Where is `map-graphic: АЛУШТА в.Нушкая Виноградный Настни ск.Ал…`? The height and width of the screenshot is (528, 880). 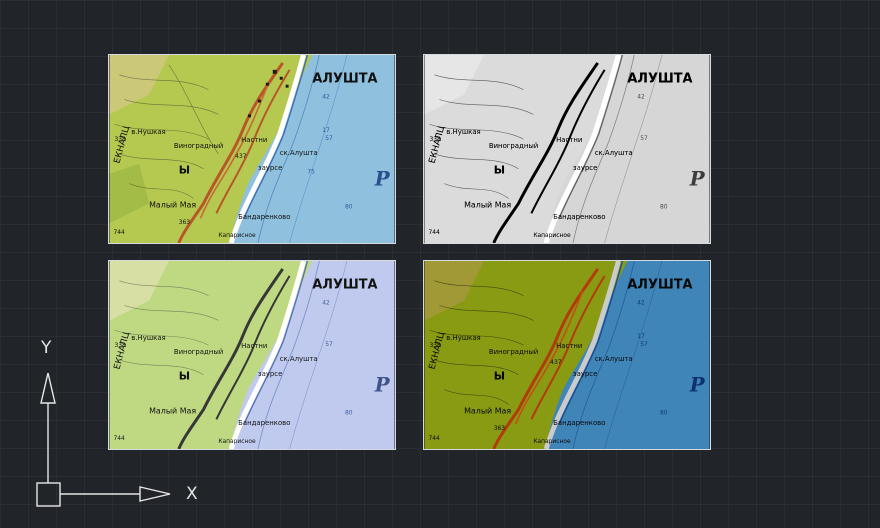 map-graphic: АЛУШТА в.Нушкая Виноградный Настни ск.Ал… is located at coordinates (252, 149).